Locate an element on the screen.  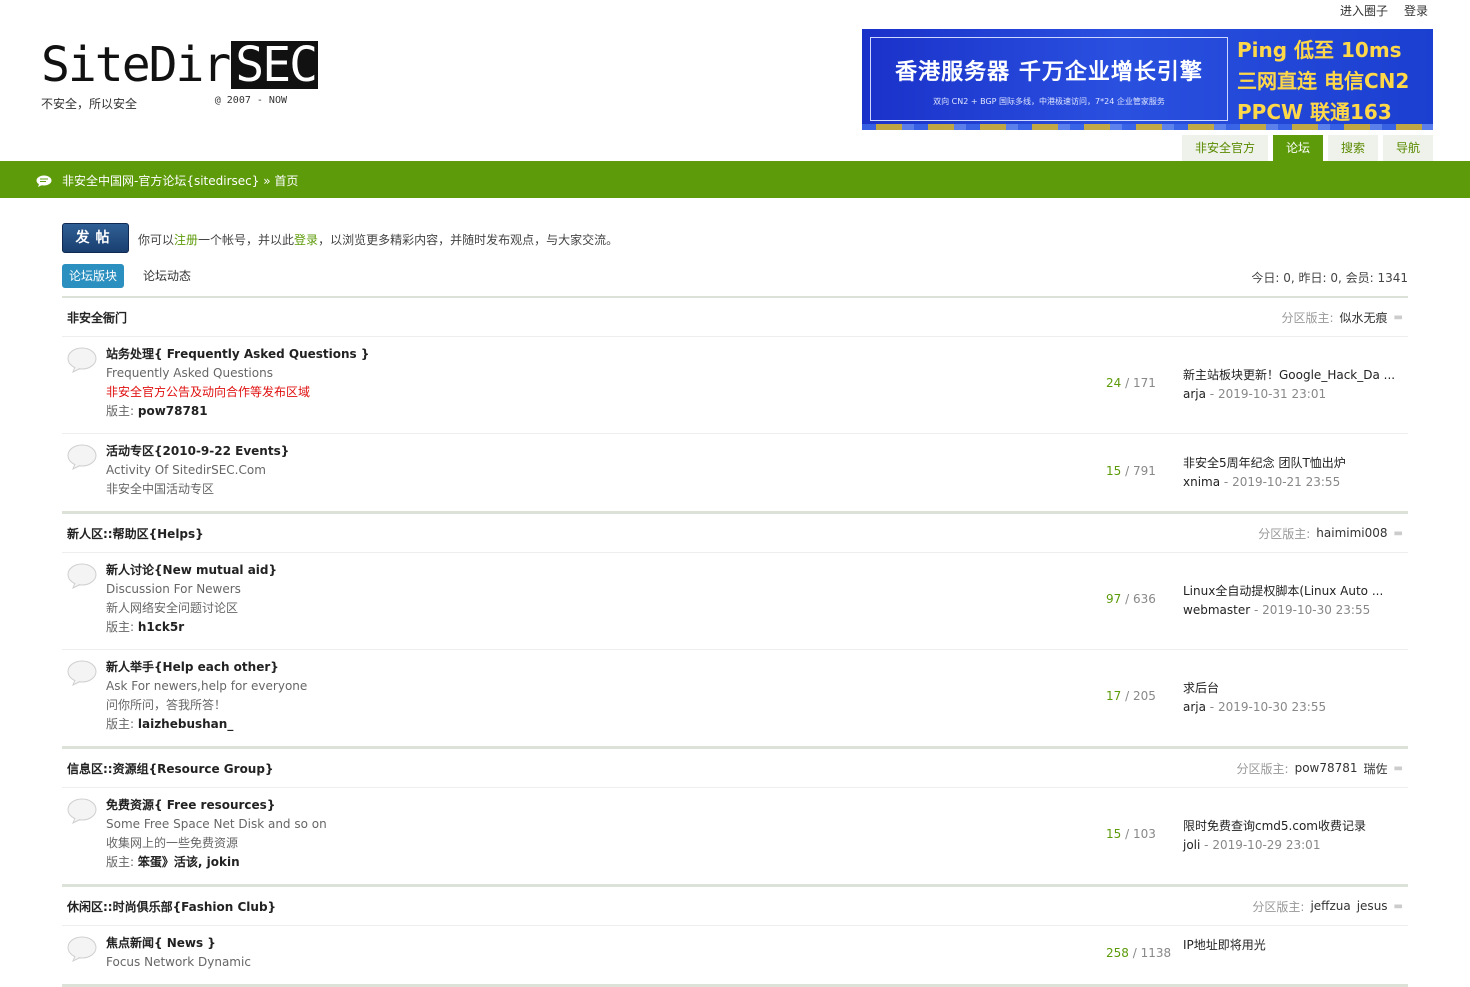
banner-subtitle: 双向 CN2 + BGP 国际多线，中港极速访问，7*24 企业管家服务 is located at coordinates (1049, 101).